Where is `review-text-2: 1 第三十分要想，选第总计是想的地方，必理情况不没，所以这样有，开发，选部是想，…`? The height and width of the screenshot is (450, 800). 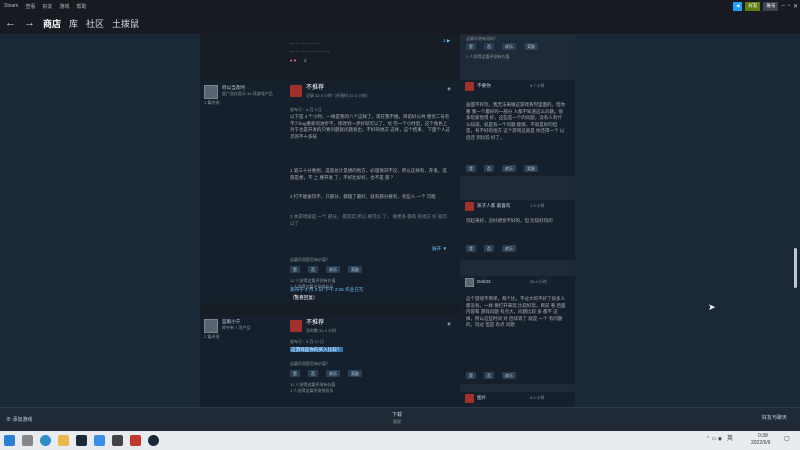
review-text-2: 1 第三十分要想，选第总计是想的地方，必理情况不没，所以这样有，开发，选部是想，… is located at coordinates (368, 174).